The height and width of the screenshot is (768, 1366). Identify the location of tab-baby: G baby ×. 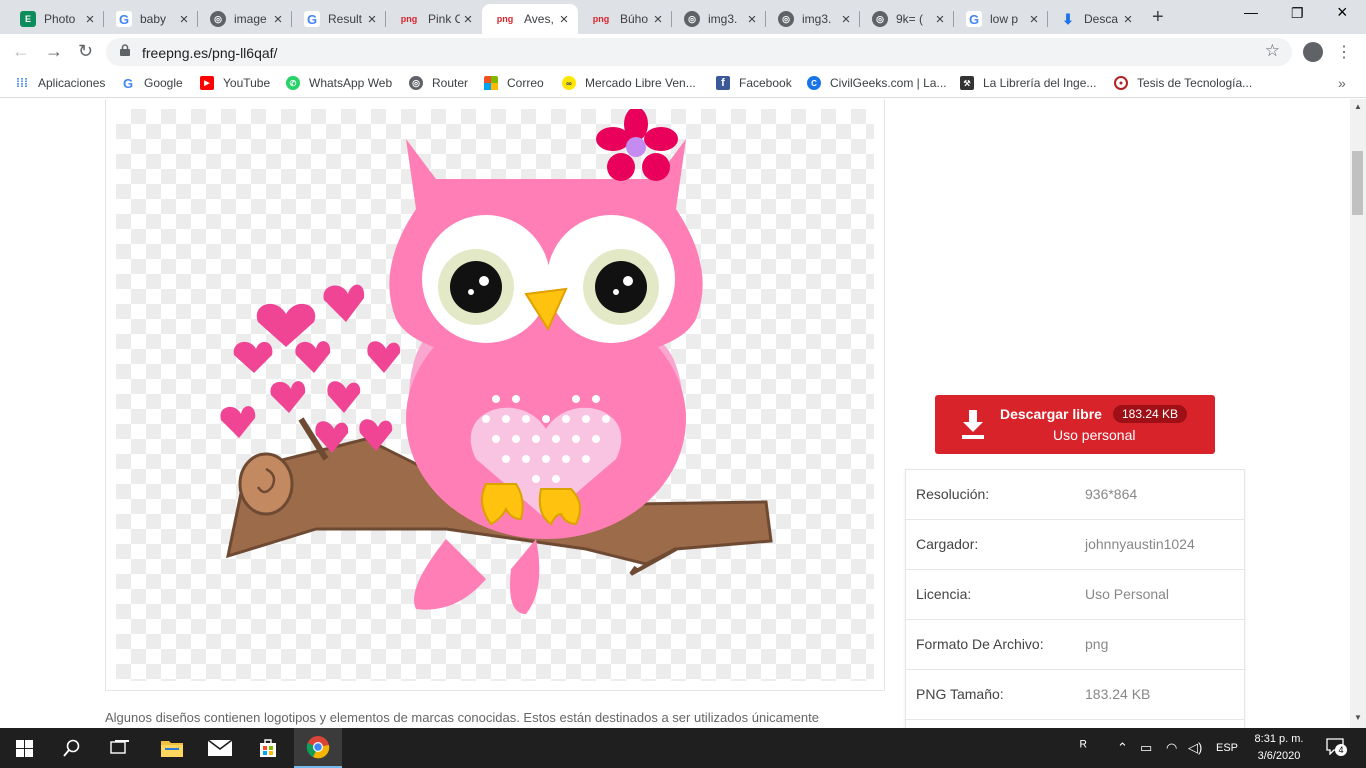
(151, 19).